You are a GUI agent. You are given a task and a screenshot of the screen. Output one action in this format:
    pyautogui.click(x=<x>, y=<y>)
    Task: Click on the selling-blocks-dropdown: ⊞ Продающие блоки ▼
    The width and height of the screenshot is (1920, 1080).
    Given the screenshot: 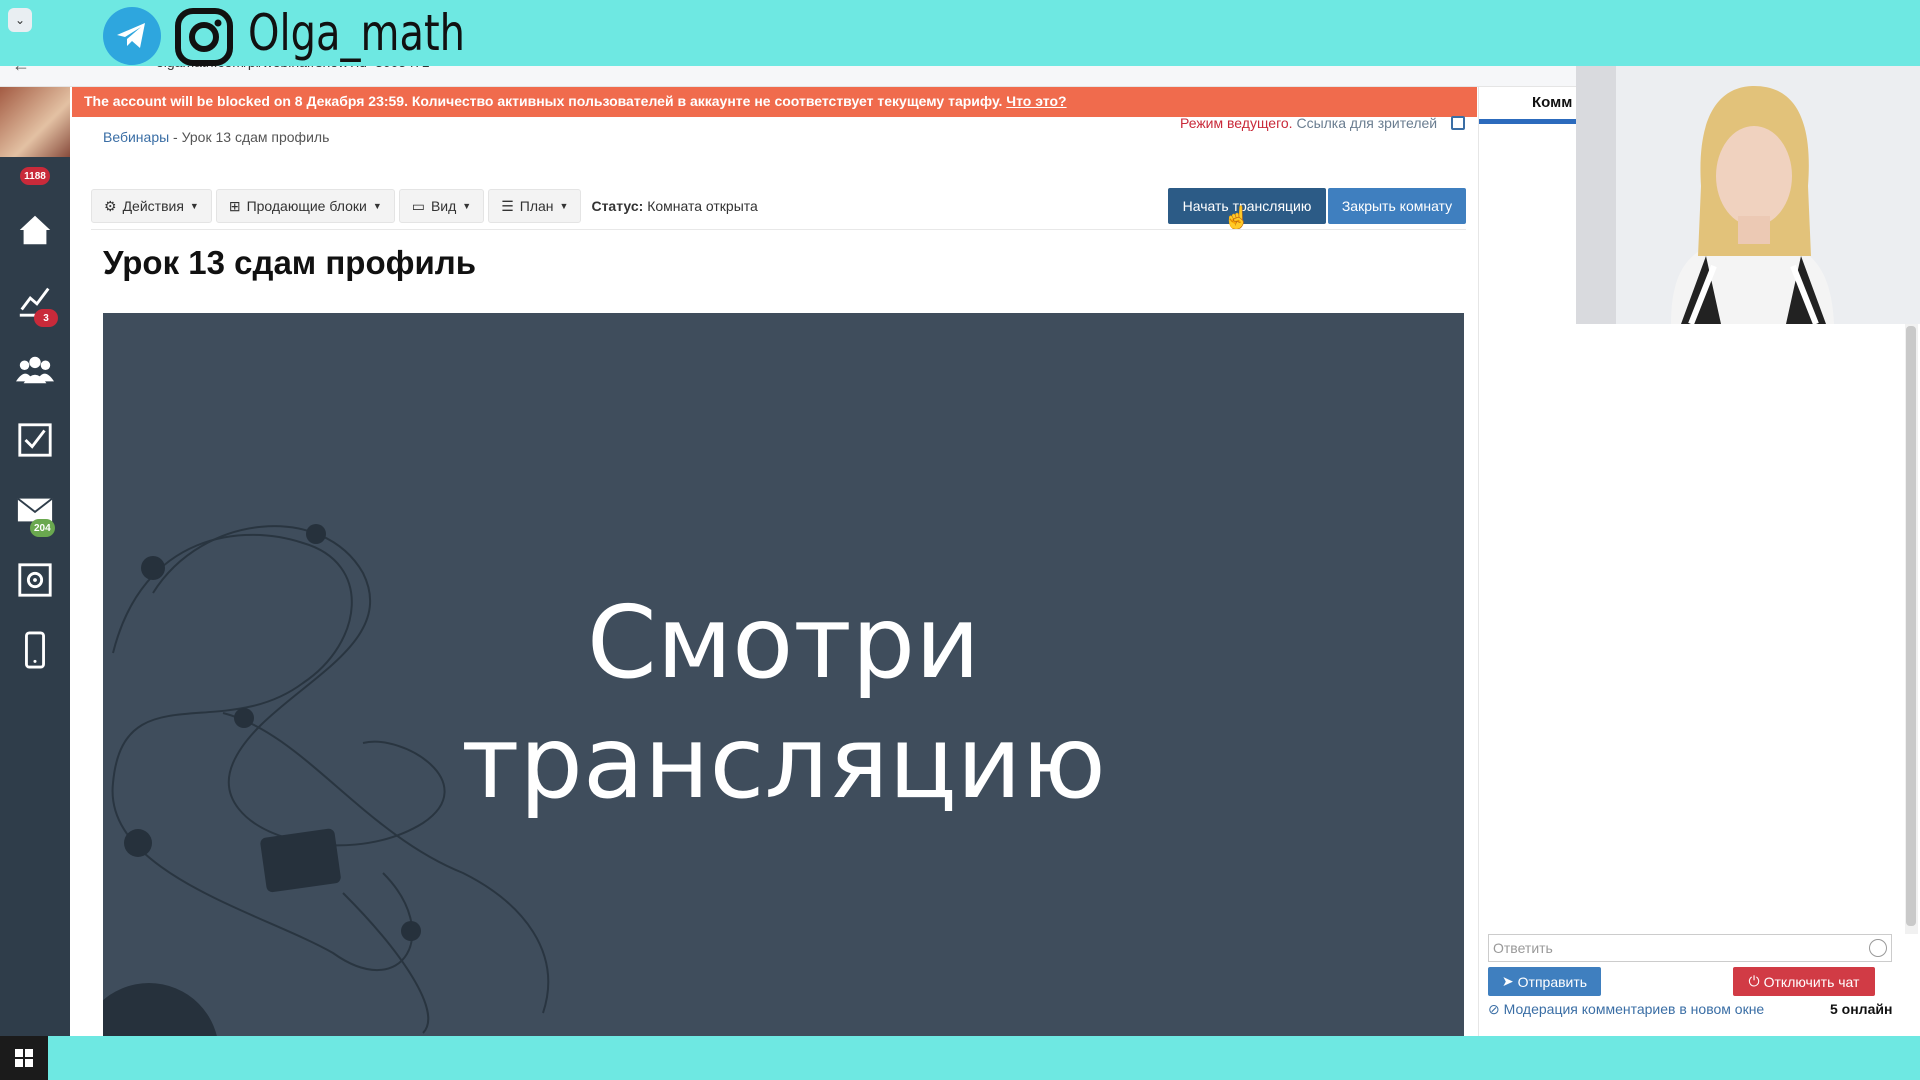 What is the action you would take?
    pyautogui.click(x=305, y=206)
    